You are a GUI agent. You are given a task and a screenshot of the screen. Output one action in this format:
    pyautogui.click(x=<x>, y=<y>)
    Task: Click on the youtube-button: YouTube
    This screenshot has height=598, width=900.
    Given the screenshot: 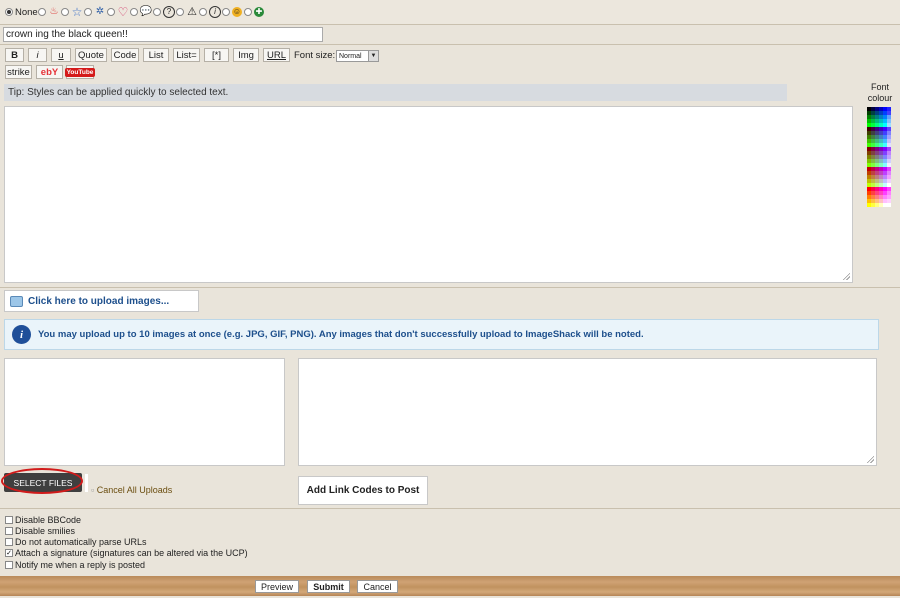 What is the action you would take?
    pyautogui.click(x=80, y=72)
    